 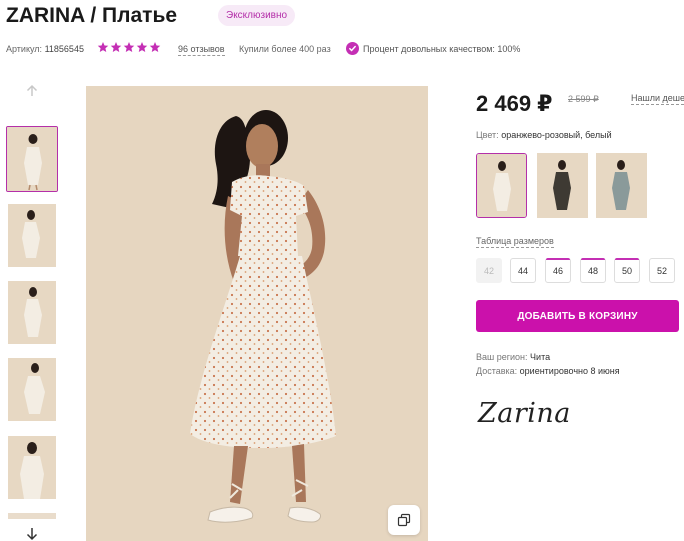 I want to click on rating-stars, so click(x=129, y=47).